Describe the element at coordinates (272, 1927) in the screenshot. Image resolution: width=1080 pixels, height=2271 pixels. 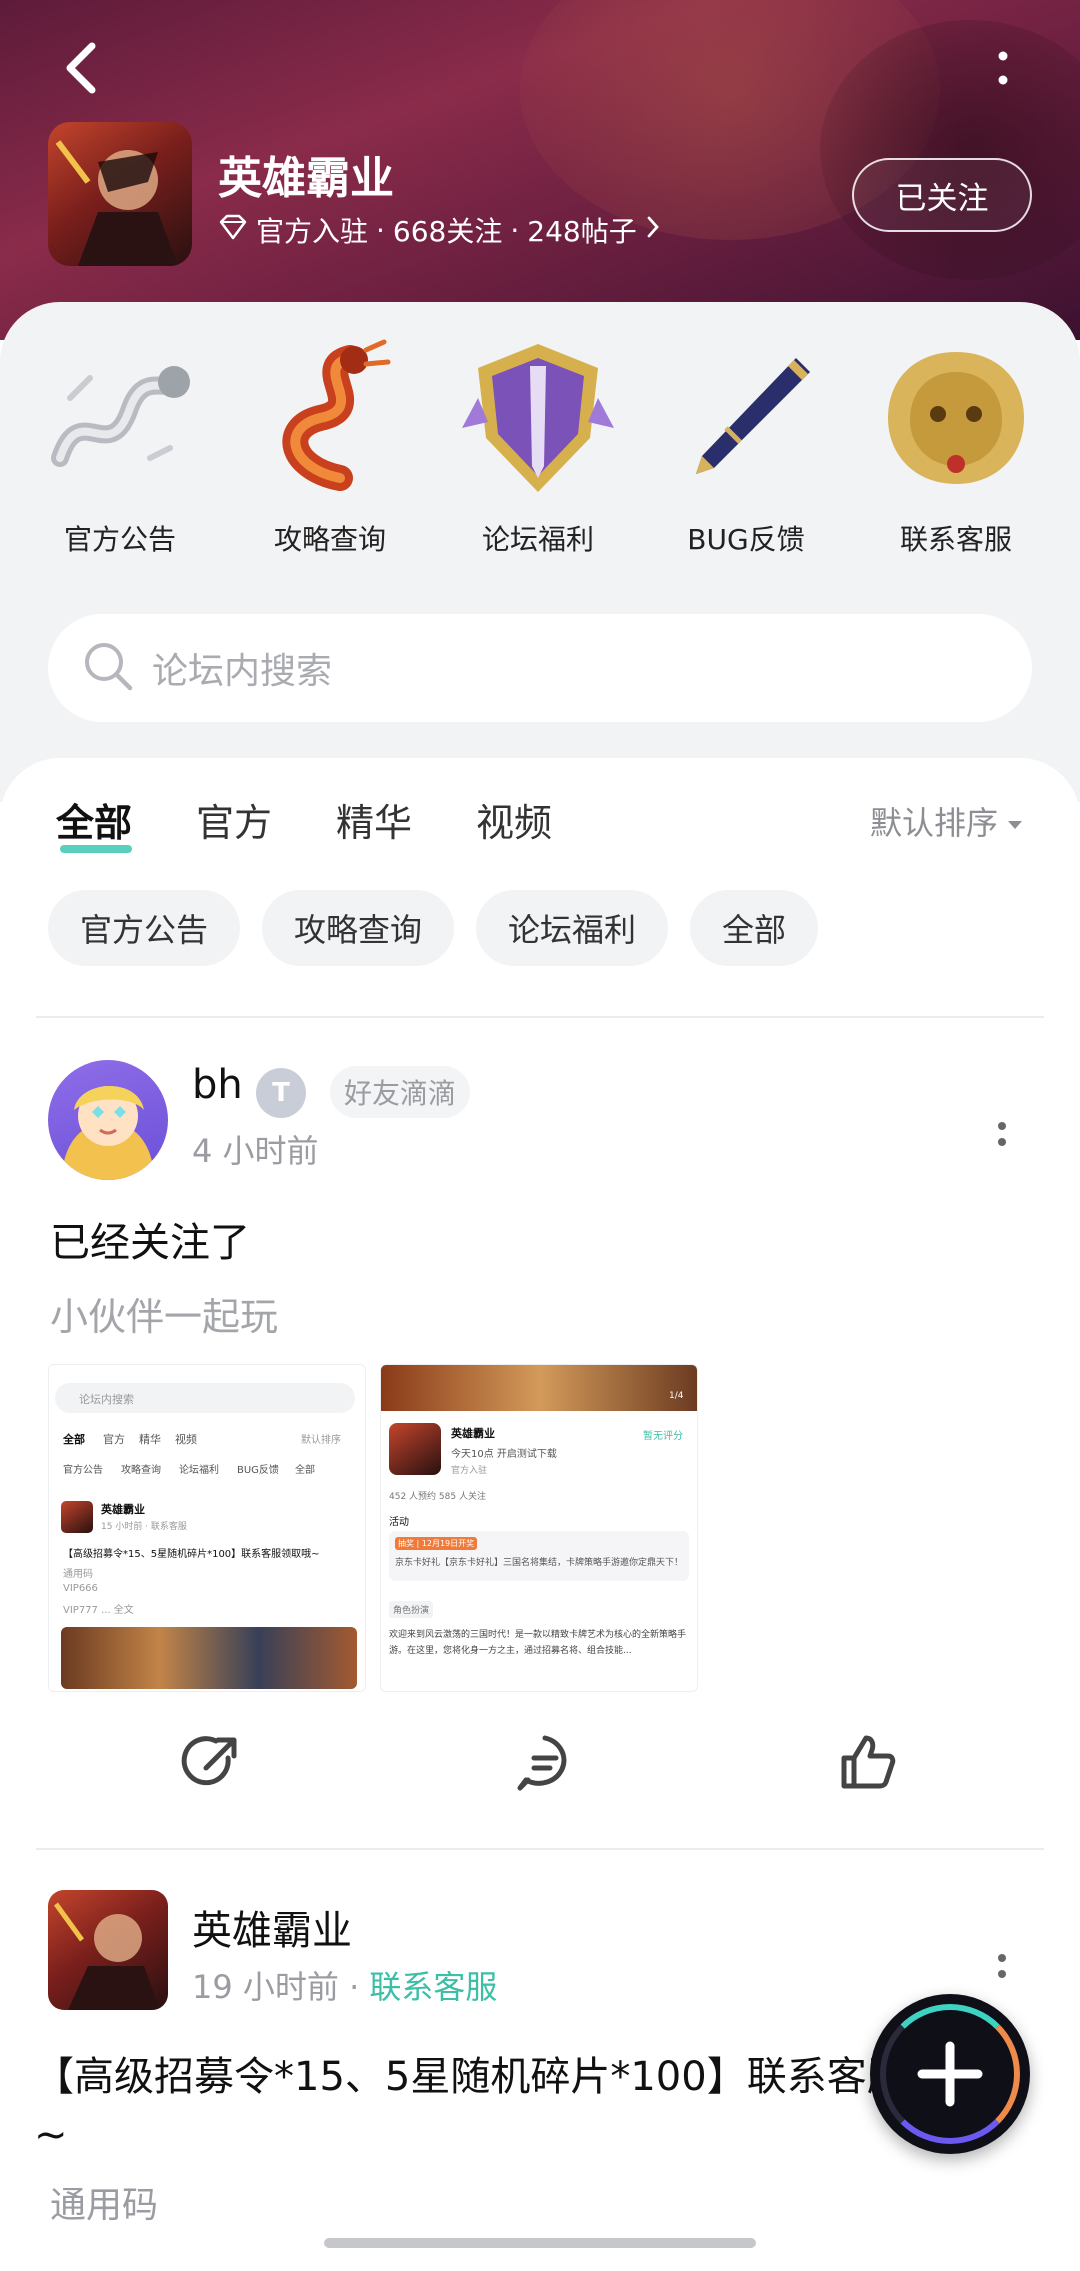
I see `post-username: 英雄霸业` at that location.